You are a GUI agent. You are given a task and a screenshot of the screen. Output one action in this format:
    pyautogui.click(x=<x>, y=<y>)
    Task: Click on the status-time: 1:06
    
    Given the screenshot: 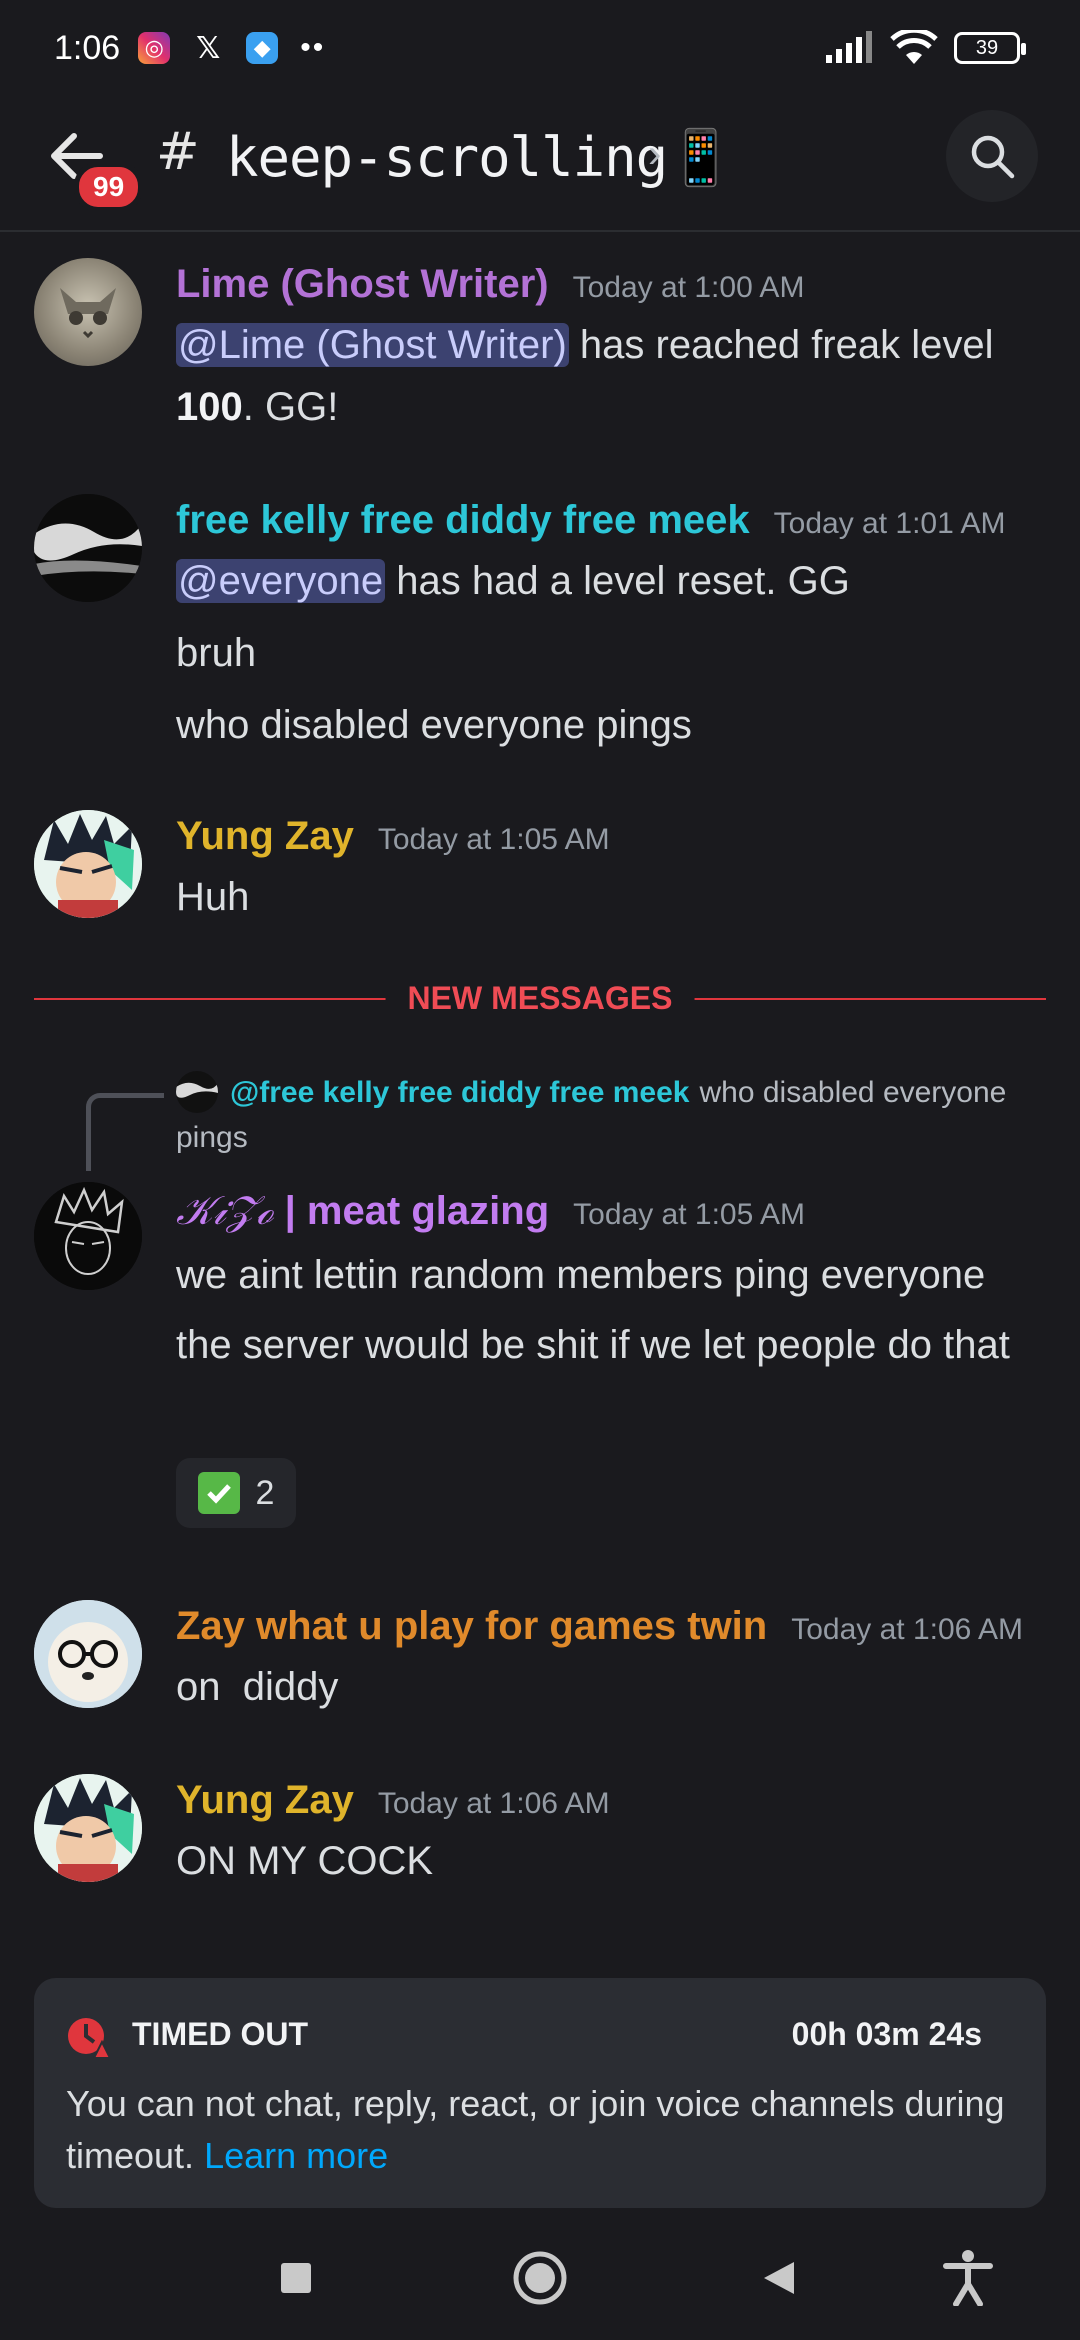 What is the action you would take?
    pyautogui.click(x=87, y=47)
    